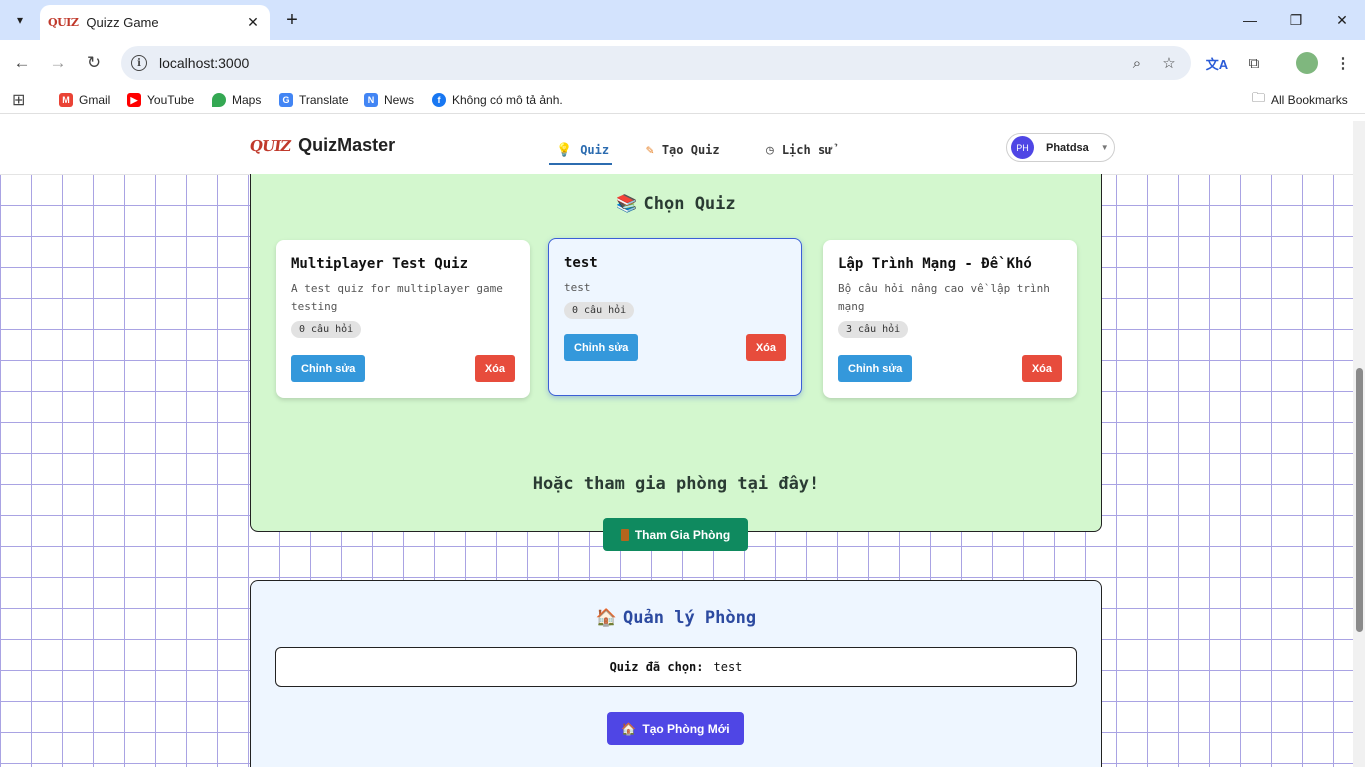 Image resolution: width=1365 pixels, height=767 pixels. I want to click on user-menu: PH Phatdsa ▼, so click(1060, 147).